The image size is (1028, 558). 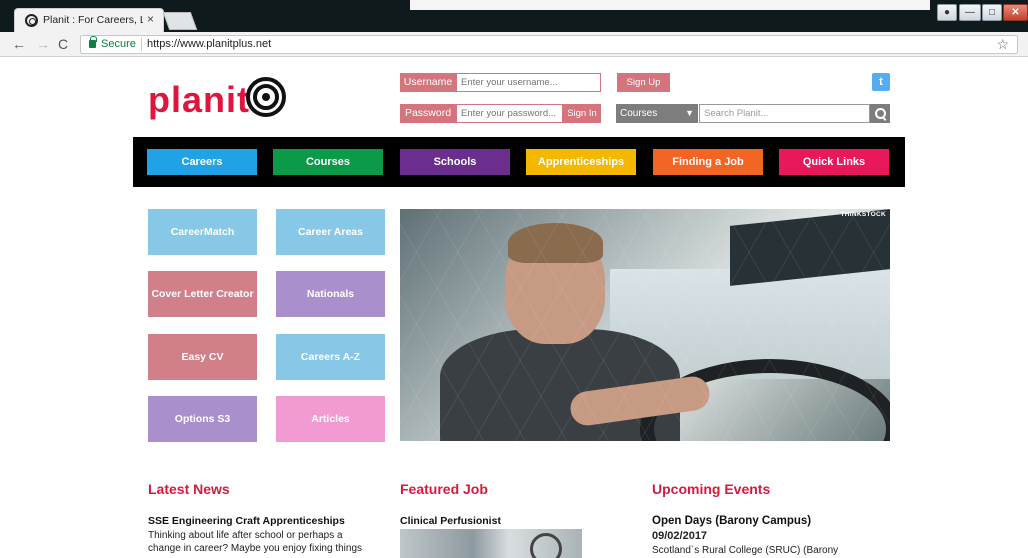 I want to click on user-icon: ●, so click(x=947, y=12).